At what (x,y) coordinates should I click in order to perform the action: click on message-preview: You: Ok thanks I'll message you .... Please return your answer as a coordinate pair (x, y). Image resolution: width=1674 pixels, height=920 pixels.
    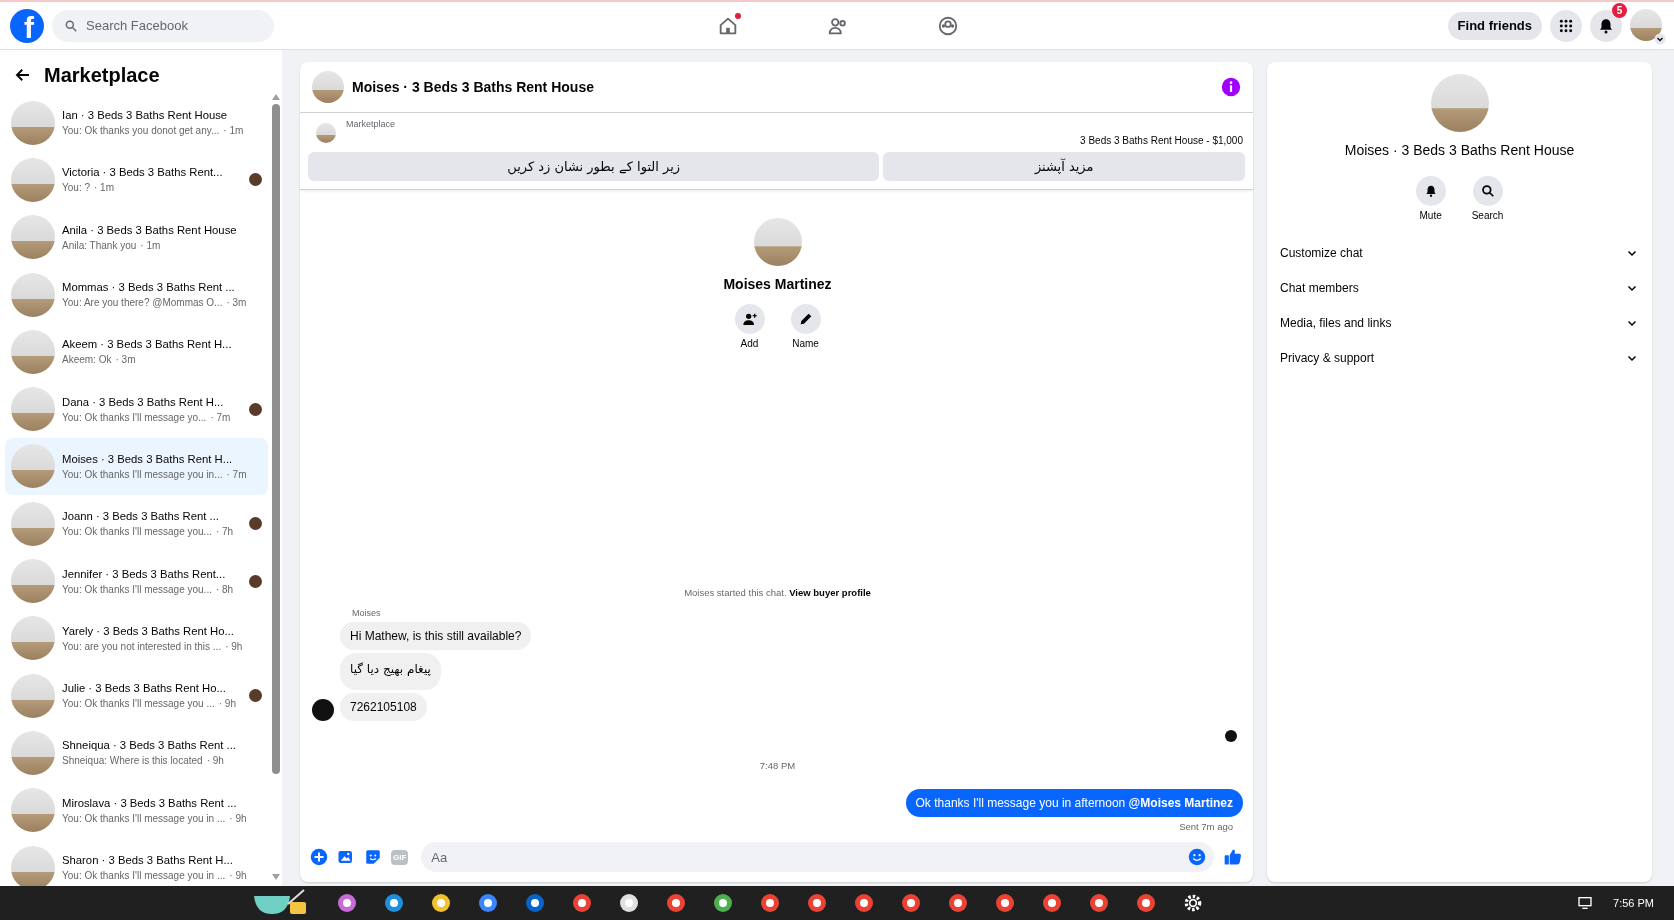
    Looking at the image, I should click on (138, 704).